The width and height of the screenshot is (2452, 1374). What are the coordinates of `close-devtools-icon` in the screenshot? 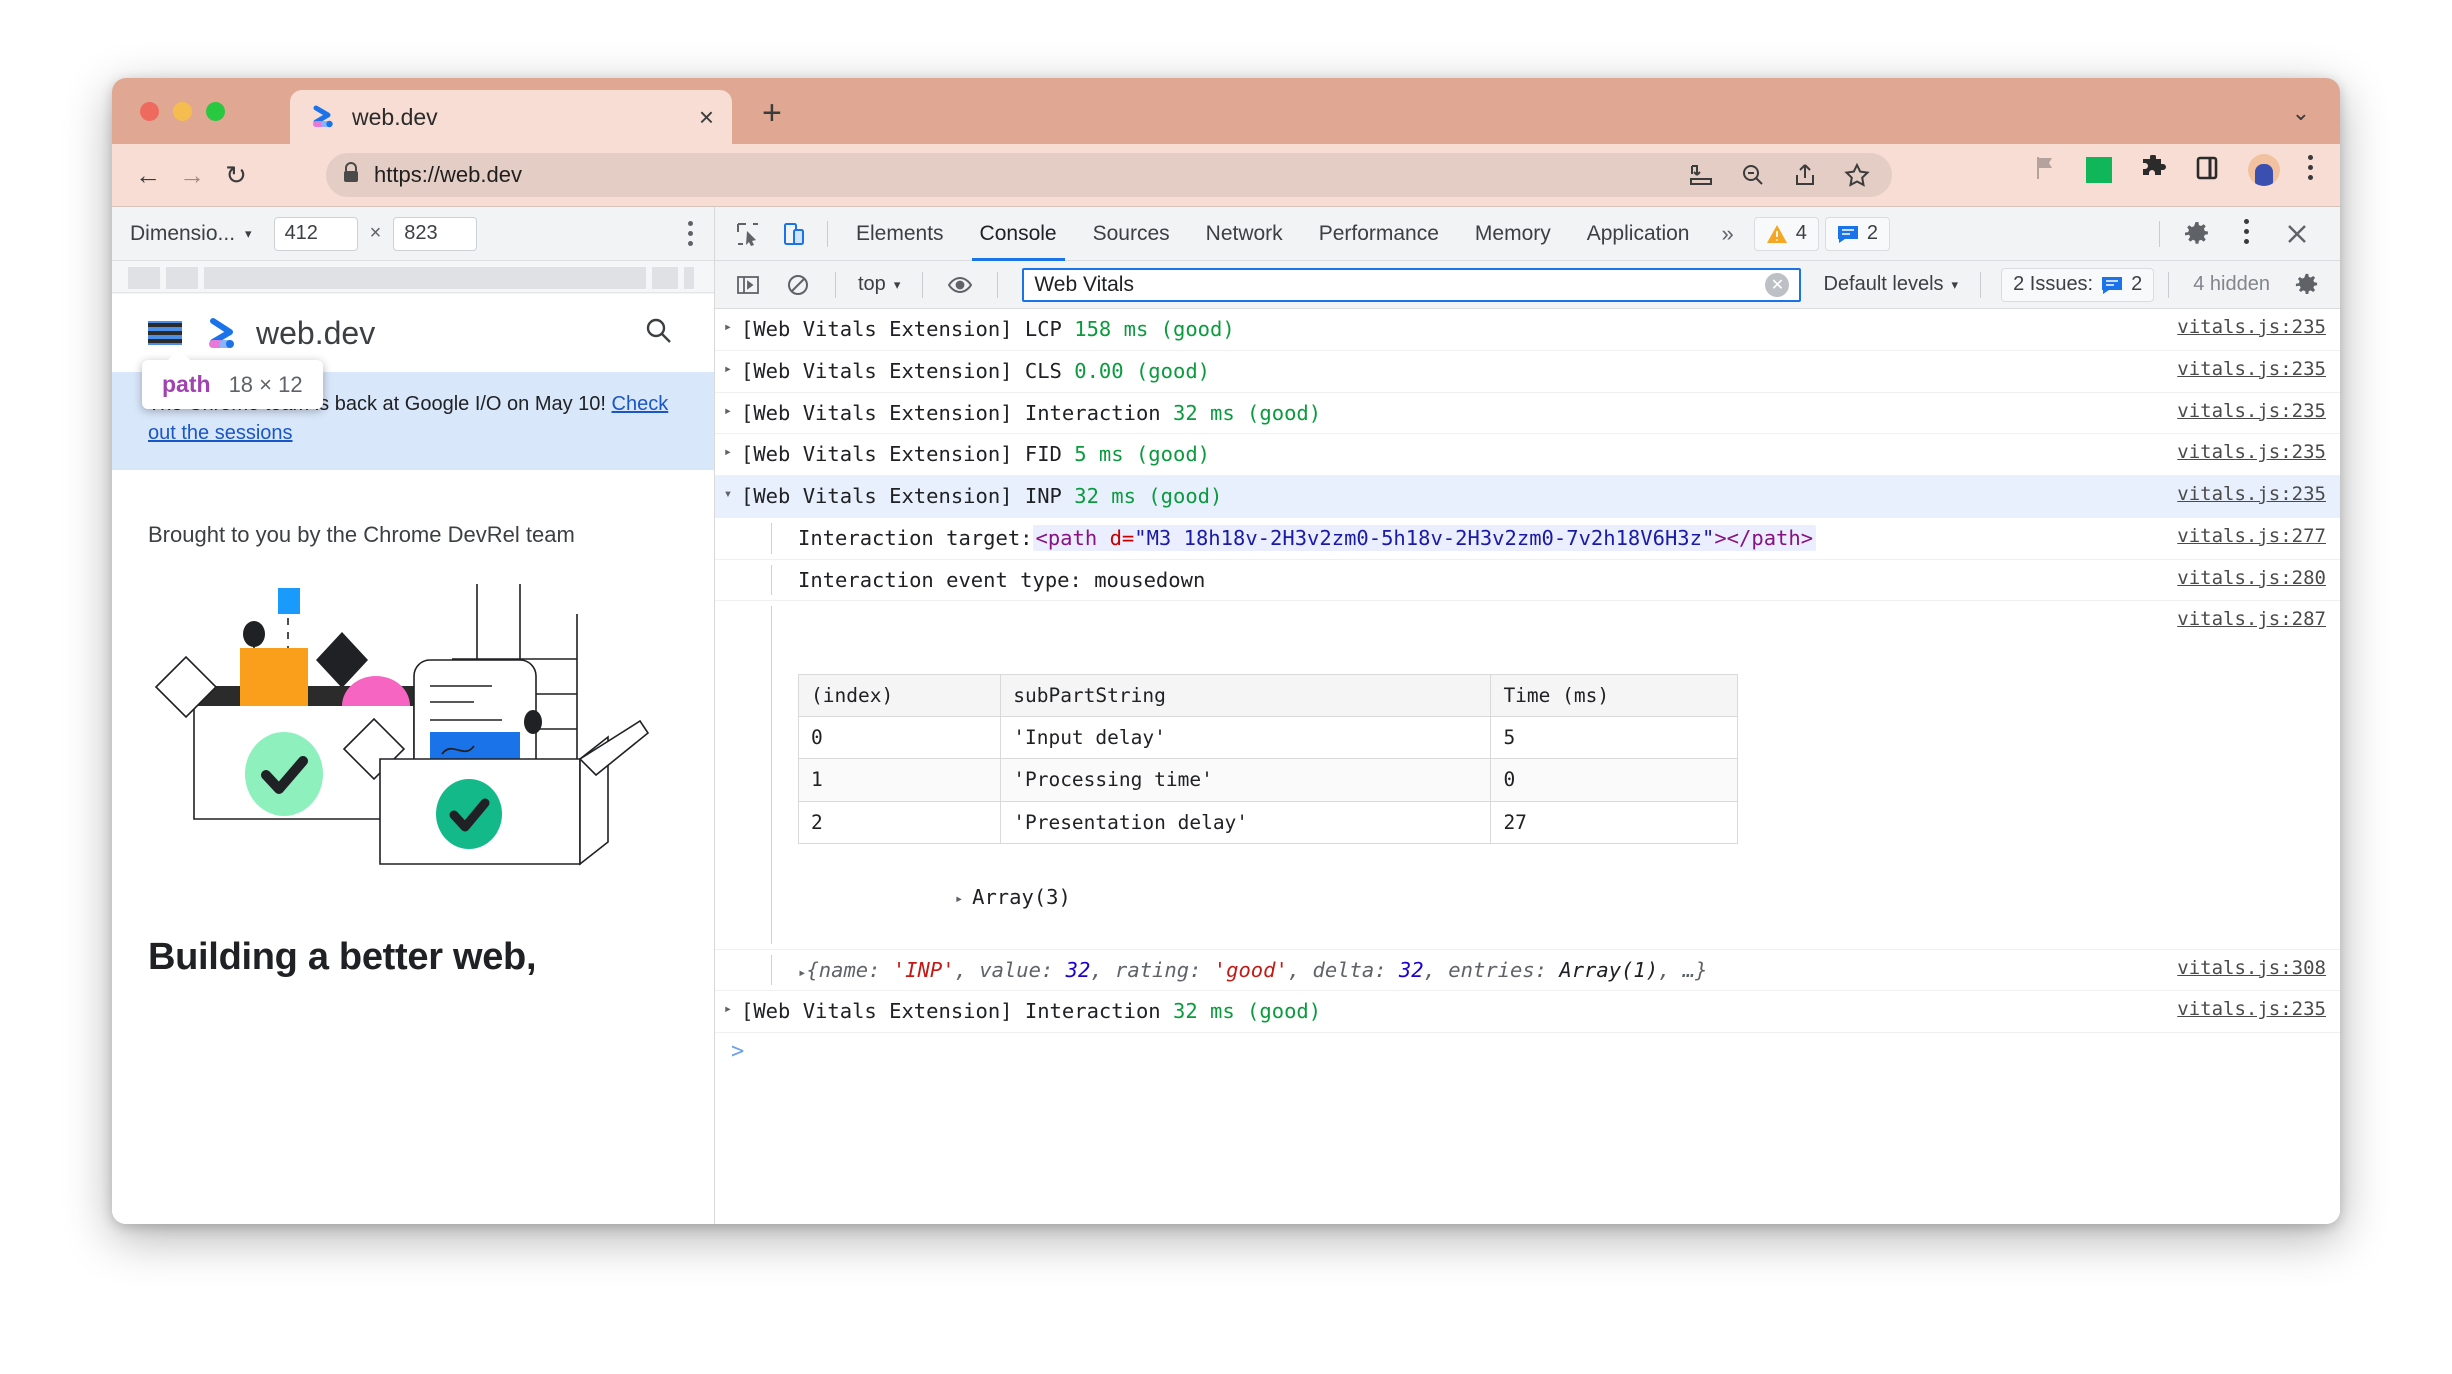 It's located at (2297, 234).